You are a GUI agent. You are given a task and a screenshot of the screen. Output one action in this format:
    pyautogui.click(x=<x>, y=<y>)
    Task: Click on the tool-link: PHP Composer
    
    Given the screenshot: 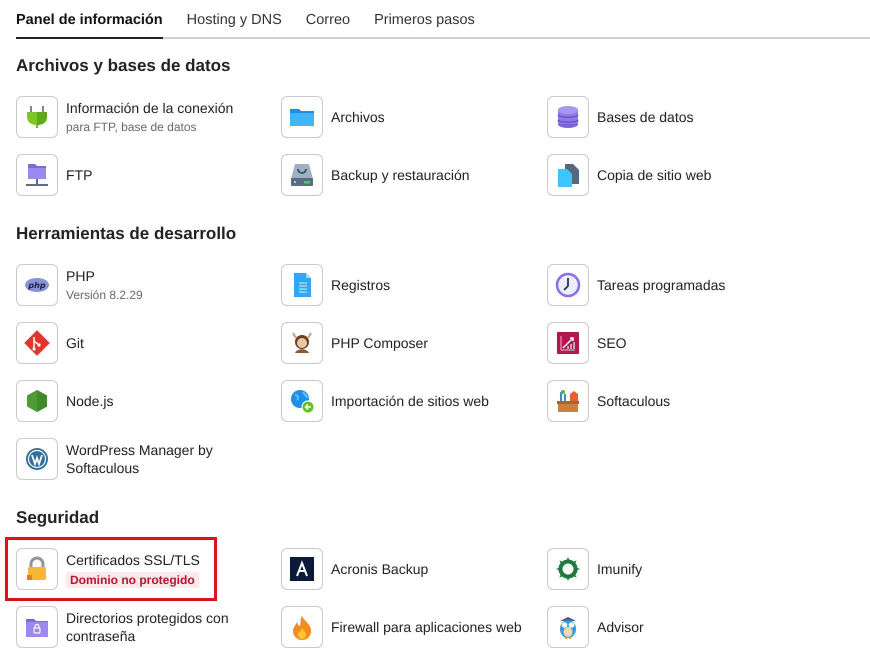 What is the action you would take?
    pyautogui.click(x=379, y=343)
    